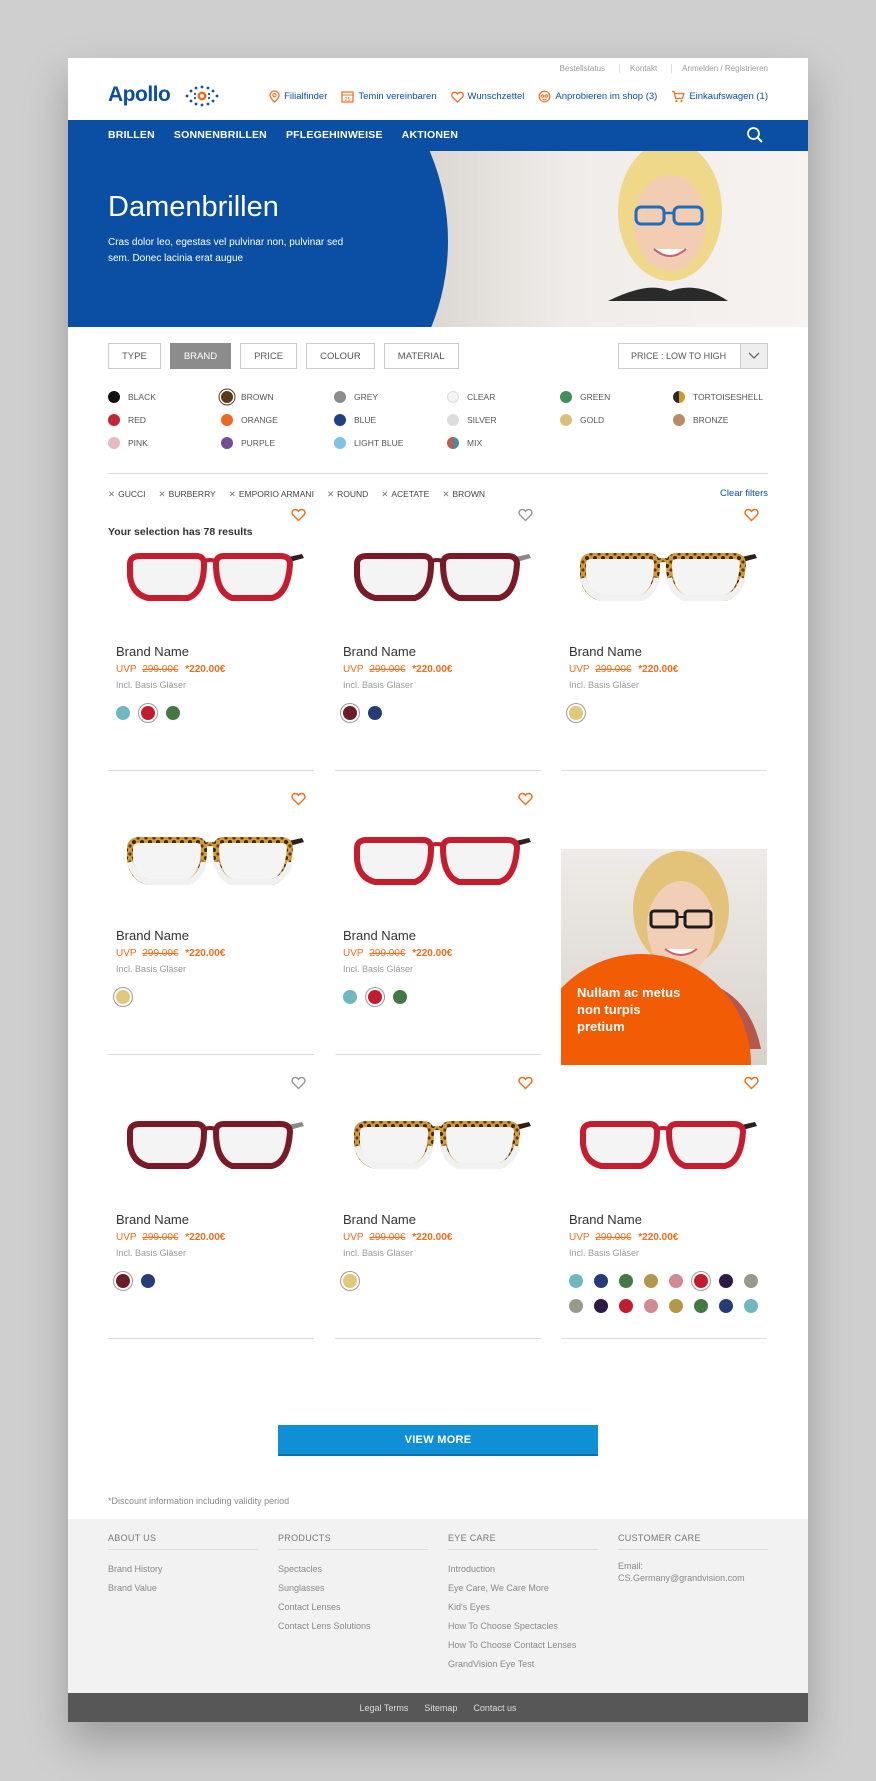  What do you see at coordinates (719, 68) in the screenshot?
I see `login-register-link: Anmelden / Registrieren` at bounding box center [719, 68].